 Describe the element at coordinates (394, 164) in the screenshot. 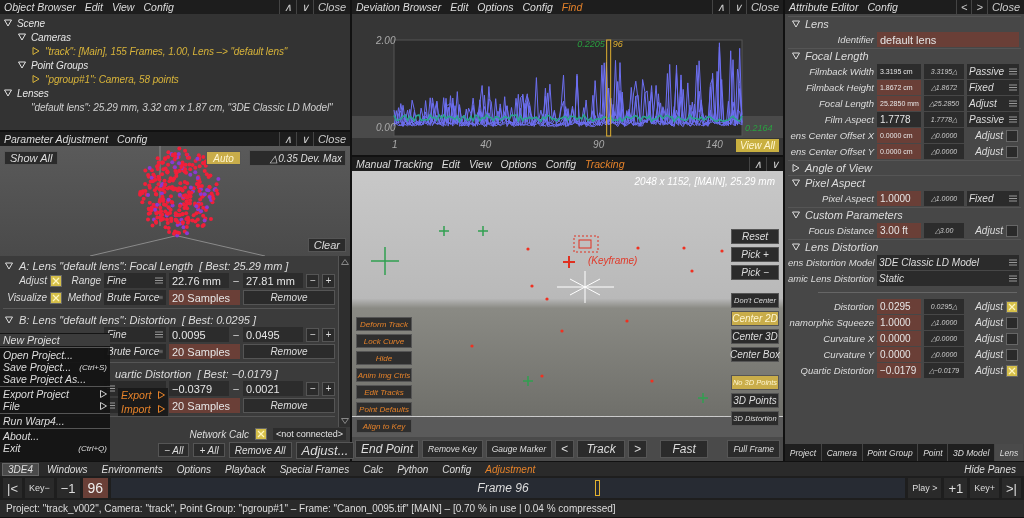

I see `panel-title: Manual Tracking` at that location.